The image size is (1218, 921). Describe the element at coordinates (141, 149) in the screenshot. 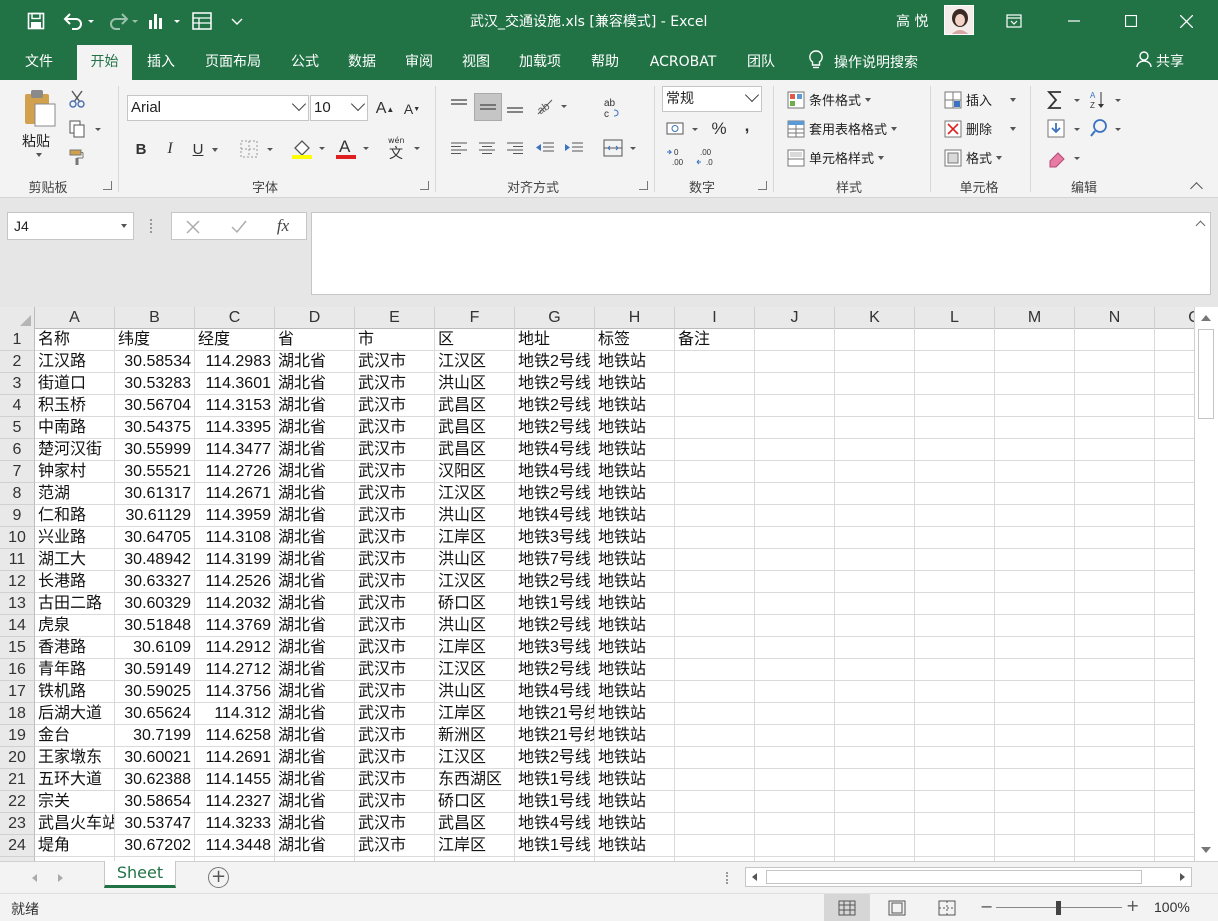

I see `bold-button: B` at that location.